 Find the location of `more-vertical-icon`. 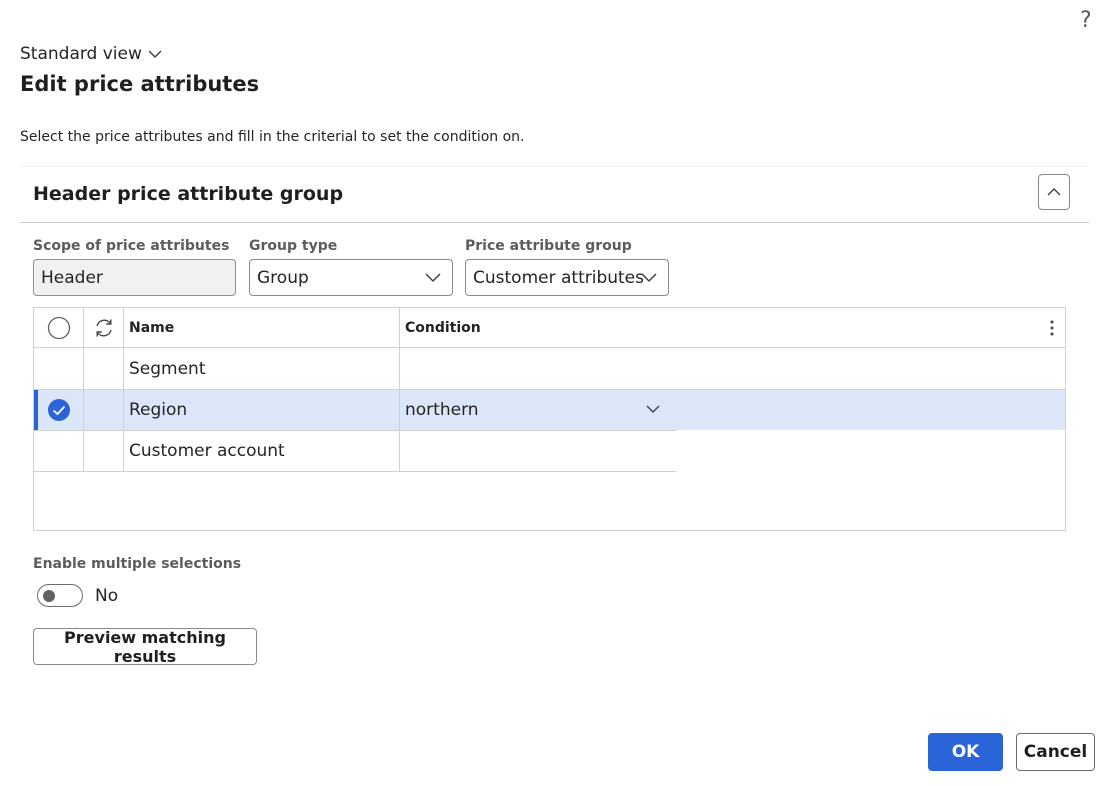

more-vertical-icon is located at coordinates (1052, 327).